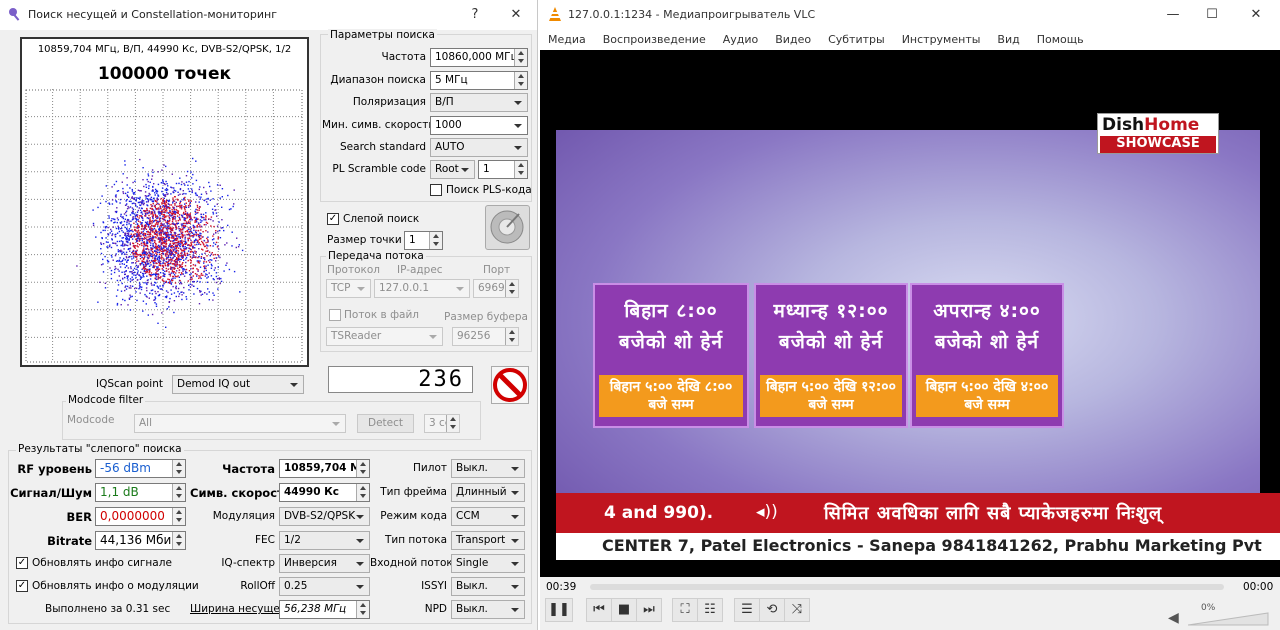 The width and height of the screenshot is (1280, 630). I want to click on playlist-button: ☰, so click(747, 610).